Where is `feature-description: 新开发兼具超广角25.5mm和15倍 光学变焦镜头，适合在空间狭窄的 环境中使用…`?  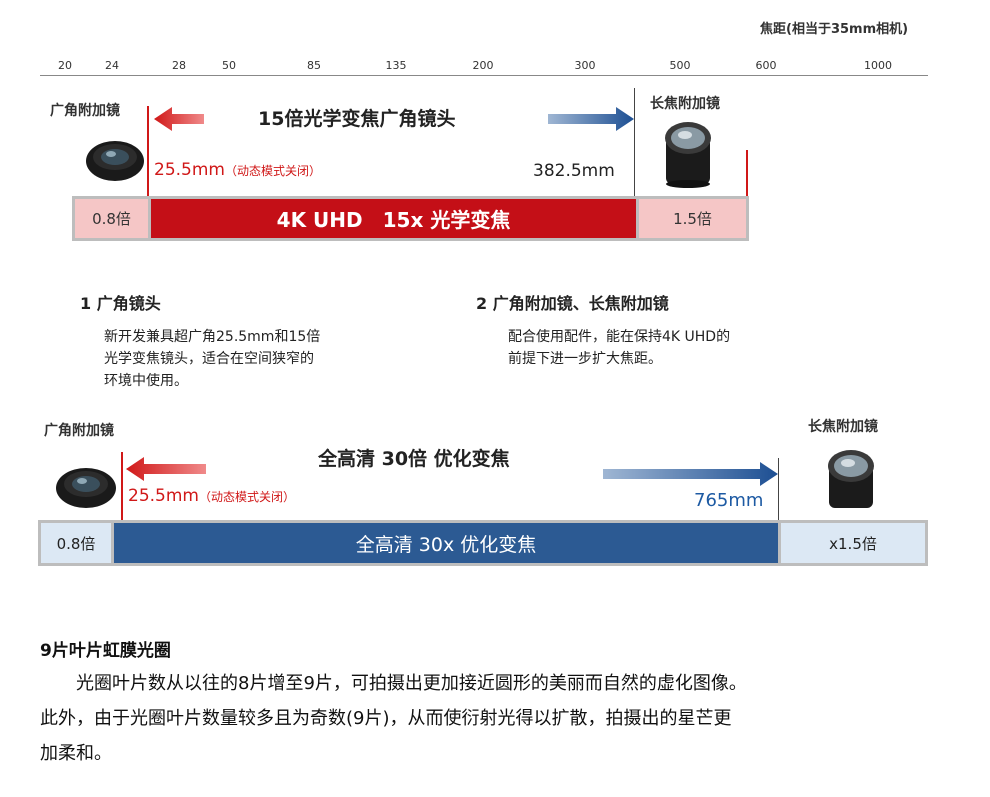 feature-description: 新开发兼具超广角25.5mm和15倍 光学变焦镜头，适合在空间狭窄的 环境中使用… is located at coordinates (212, 359).